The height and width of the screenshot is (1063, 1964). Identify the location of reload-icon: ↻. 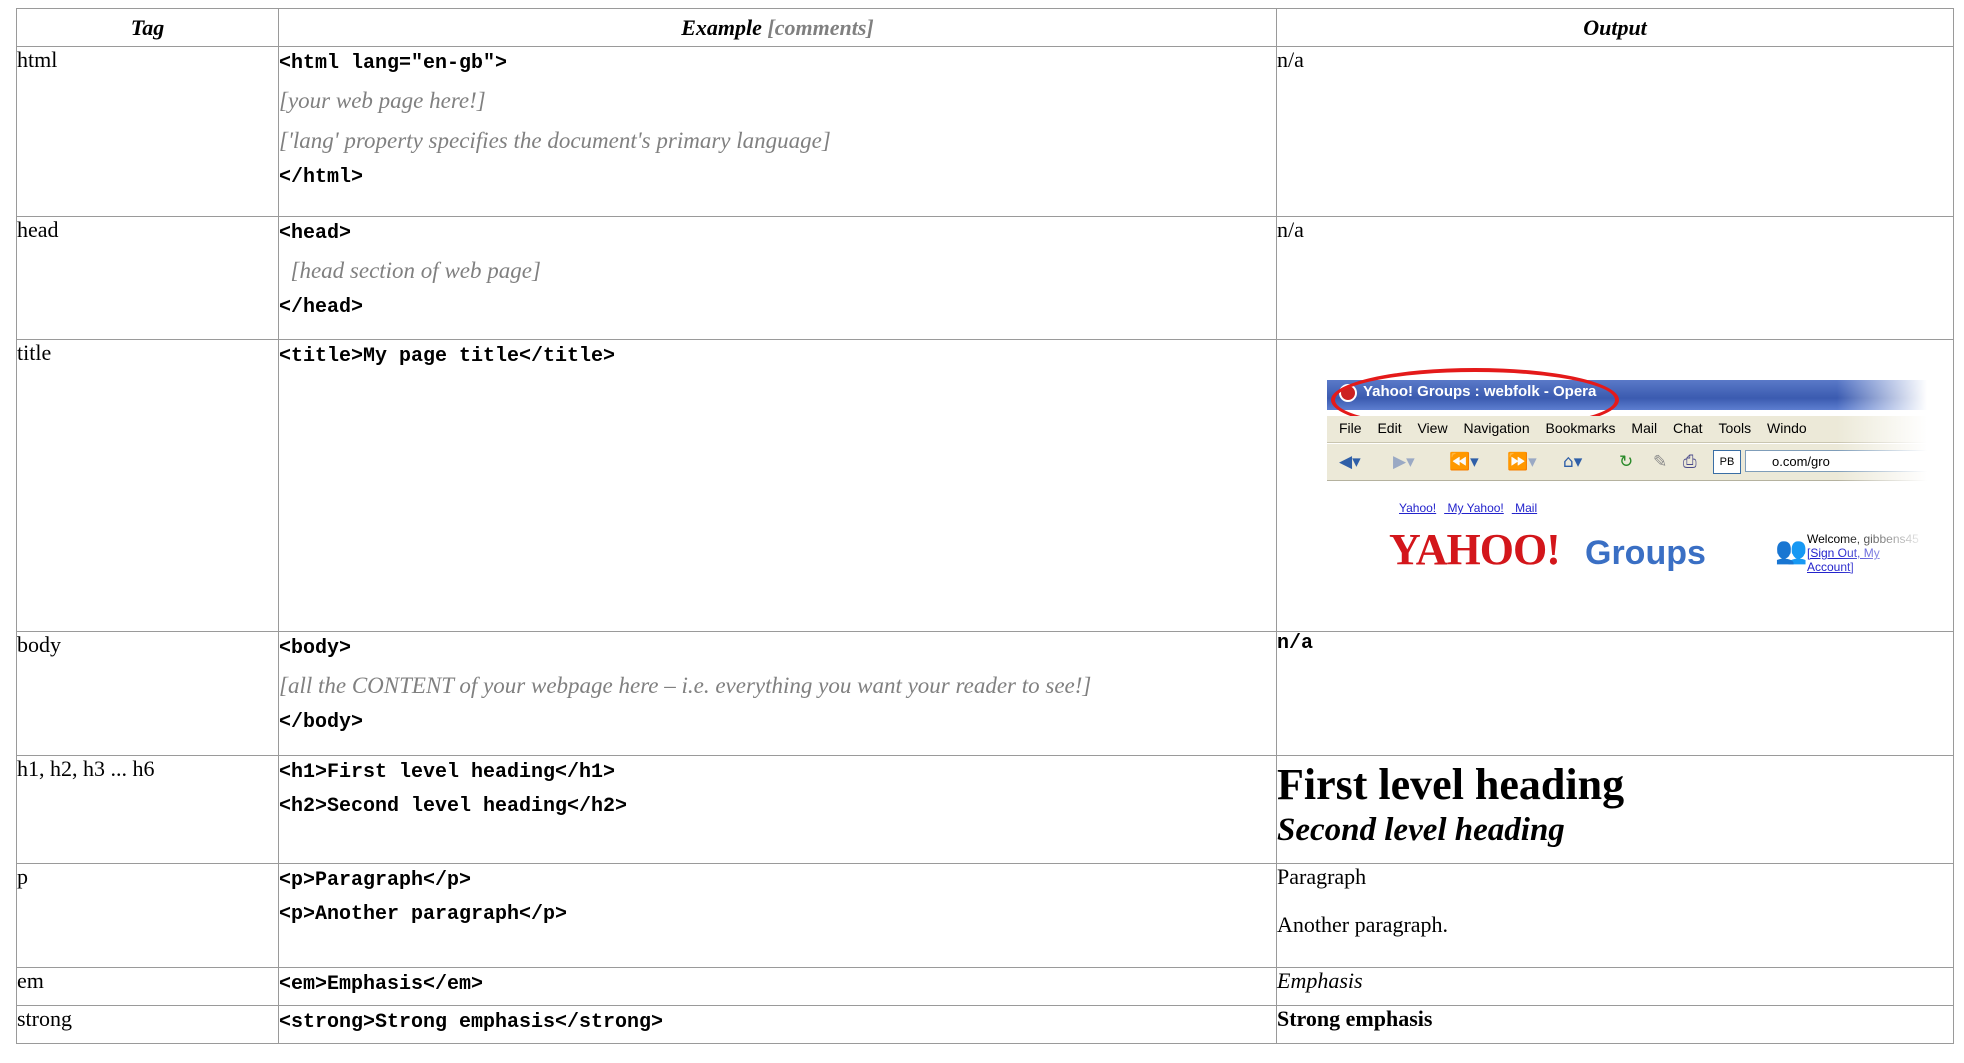
(1626, 462).